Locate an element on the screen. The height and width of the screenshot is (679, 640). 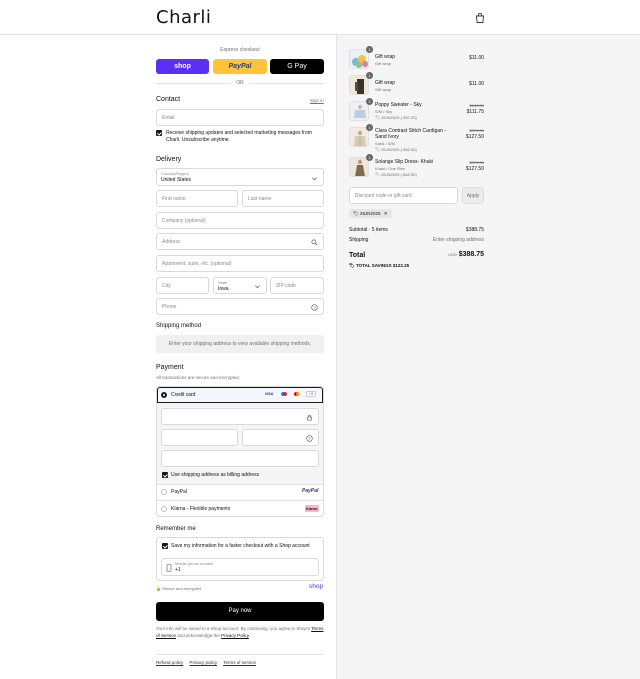
credit-card-radio is located at coordinates (164, 395).